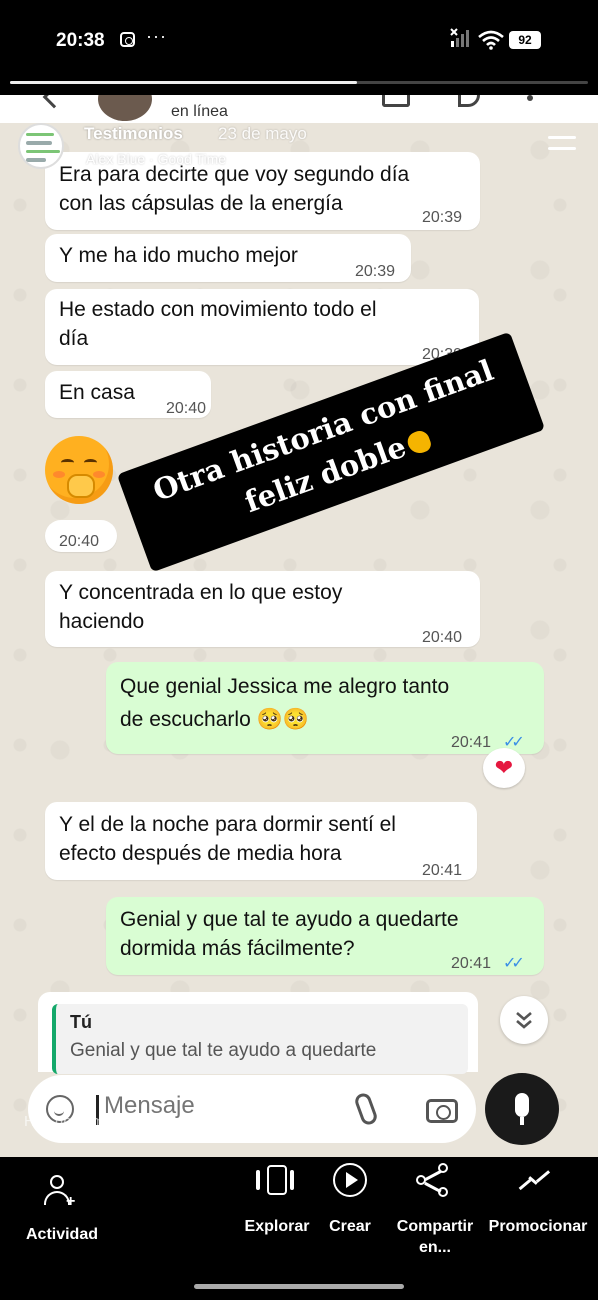 The width and height of the screenshot is (598, 1300). What do you see at coordinates (459, 37) in the screenshot?
I see `signal-icon` at bounding box center [459, 37].